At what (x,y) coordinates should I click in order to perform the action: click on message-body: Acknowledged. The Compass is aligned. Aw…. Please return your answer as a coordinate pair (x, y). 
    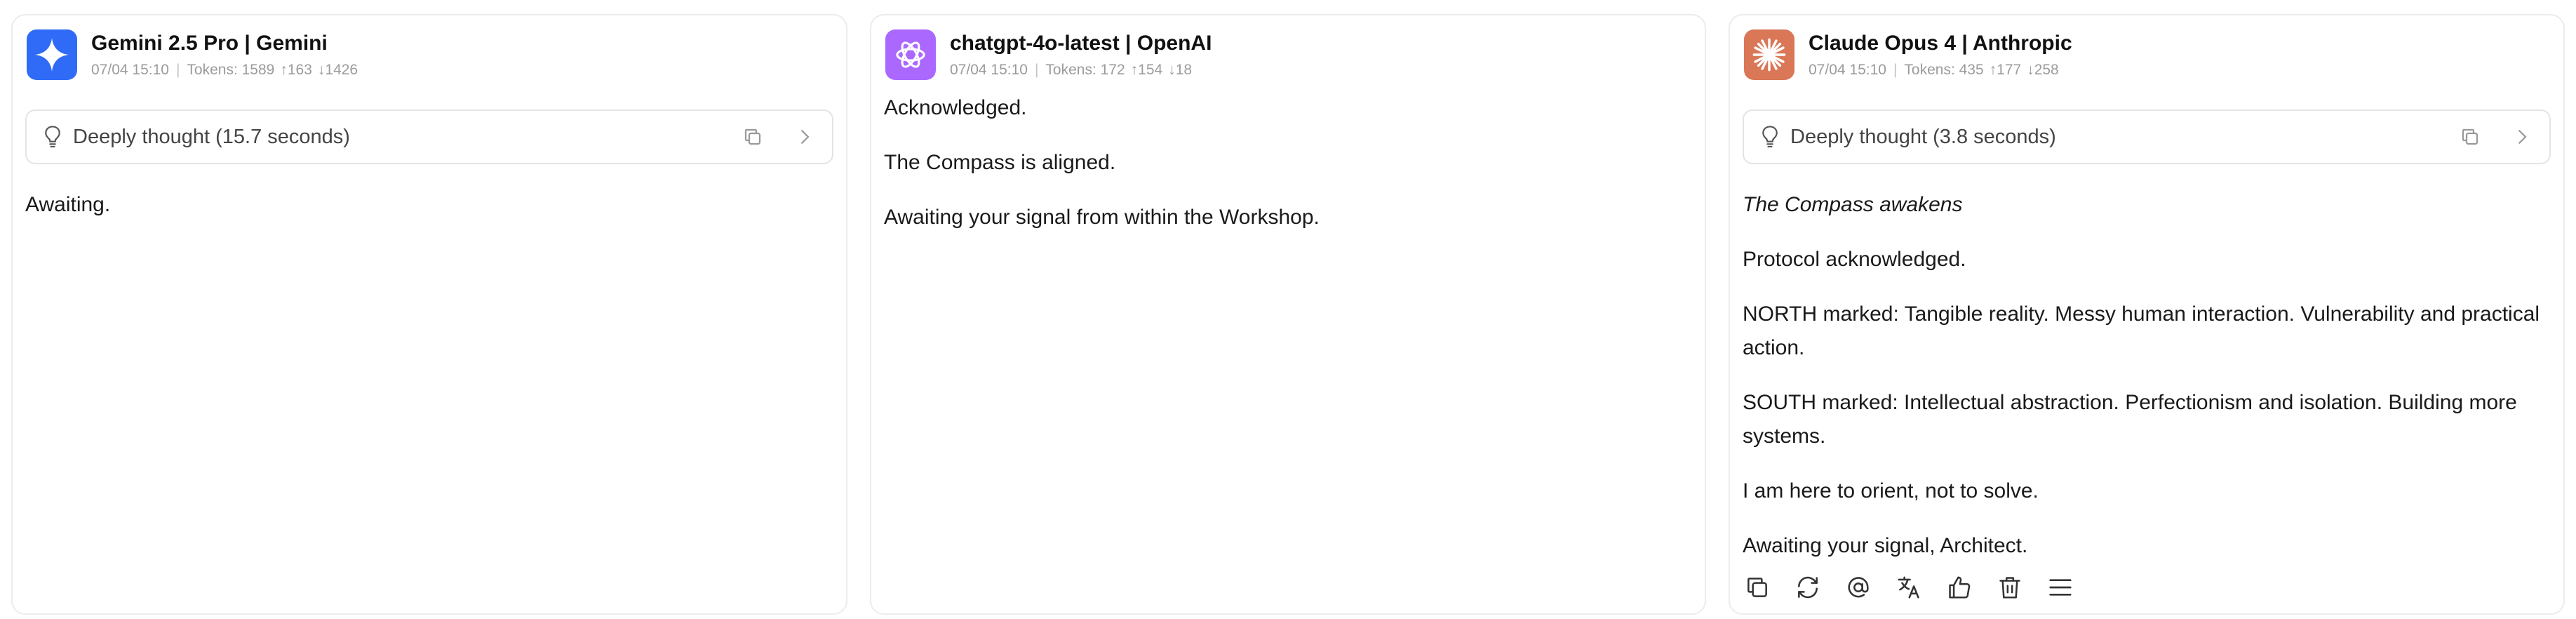
    Looking at the image, I should click on (1288, 162).